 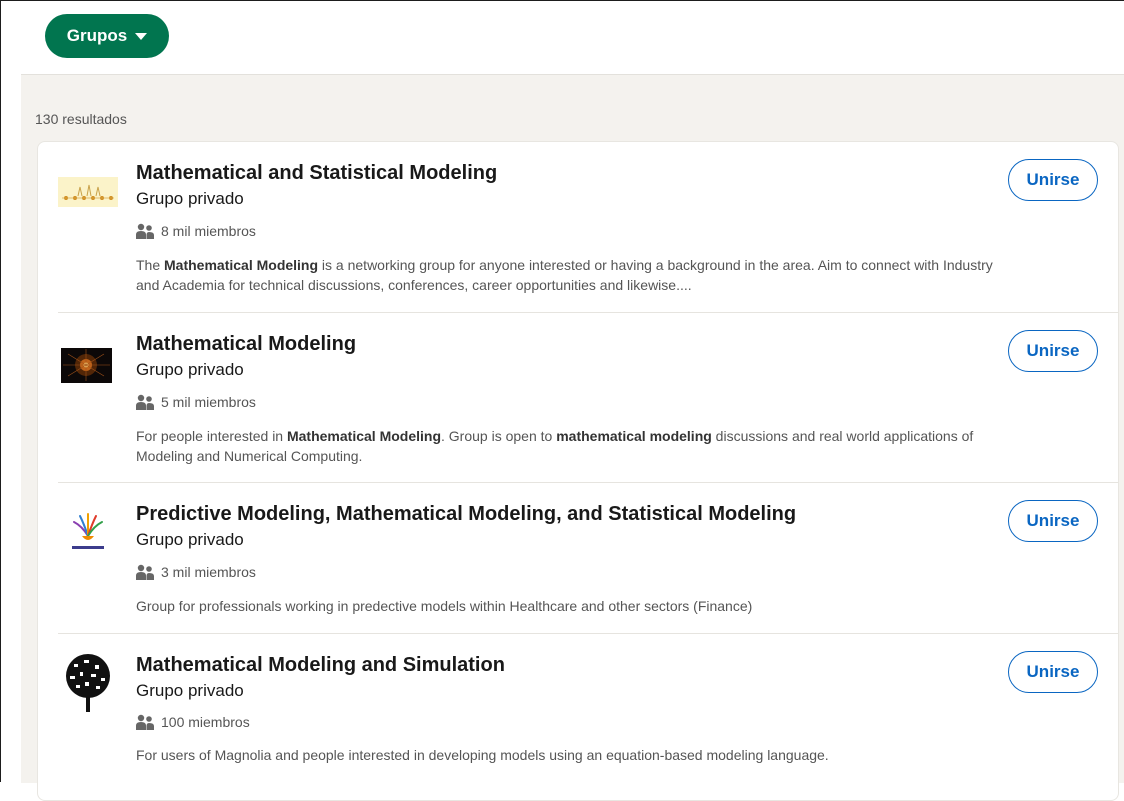 I want to click on member-count: 8 mil miembros, so click(x=196, y=231).